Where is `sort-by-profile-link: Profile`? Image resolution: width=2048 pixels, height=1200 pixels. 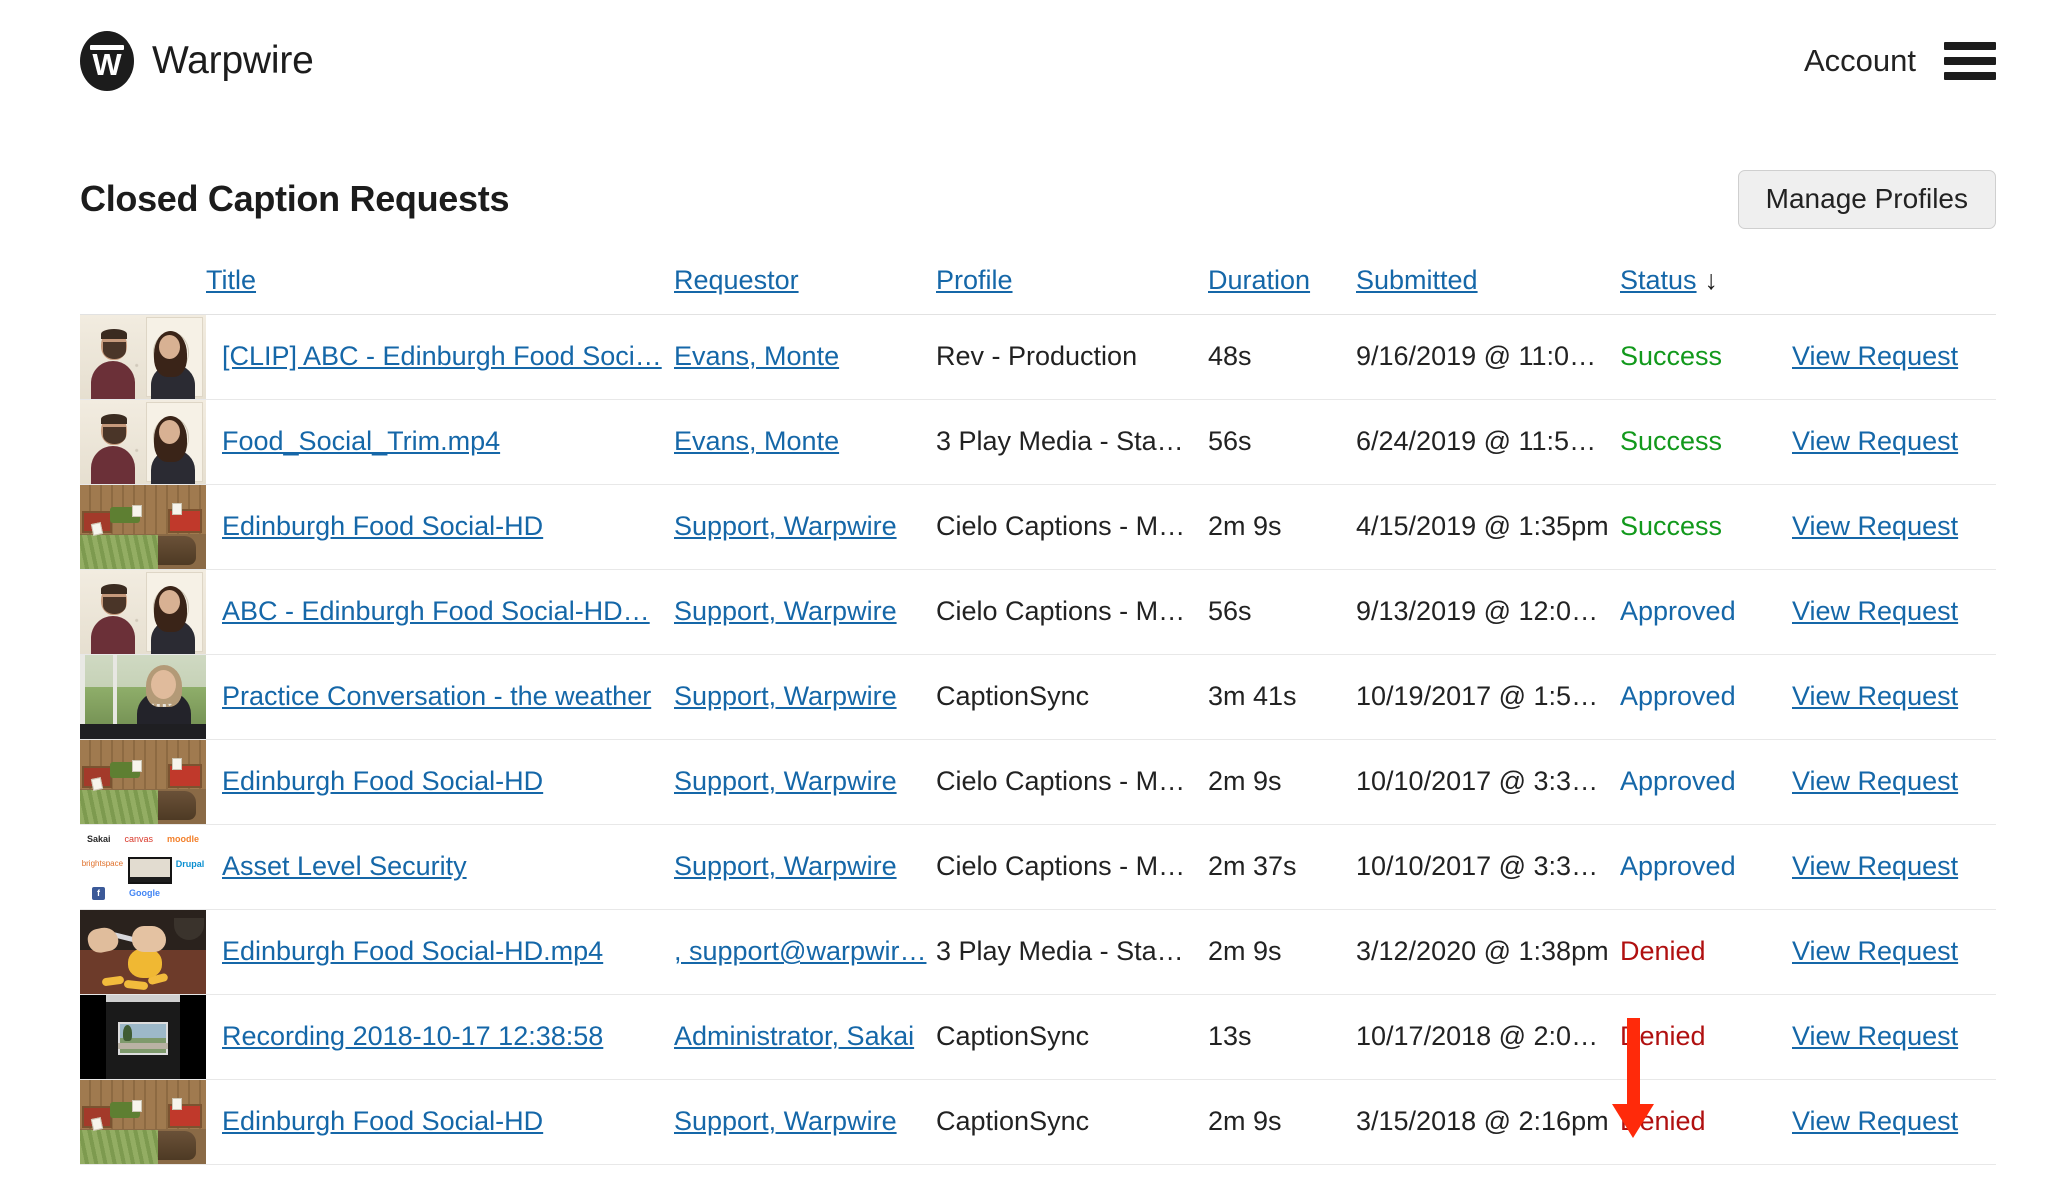 sort-by-profile-link: Profile is located at coordinates (974, 280).